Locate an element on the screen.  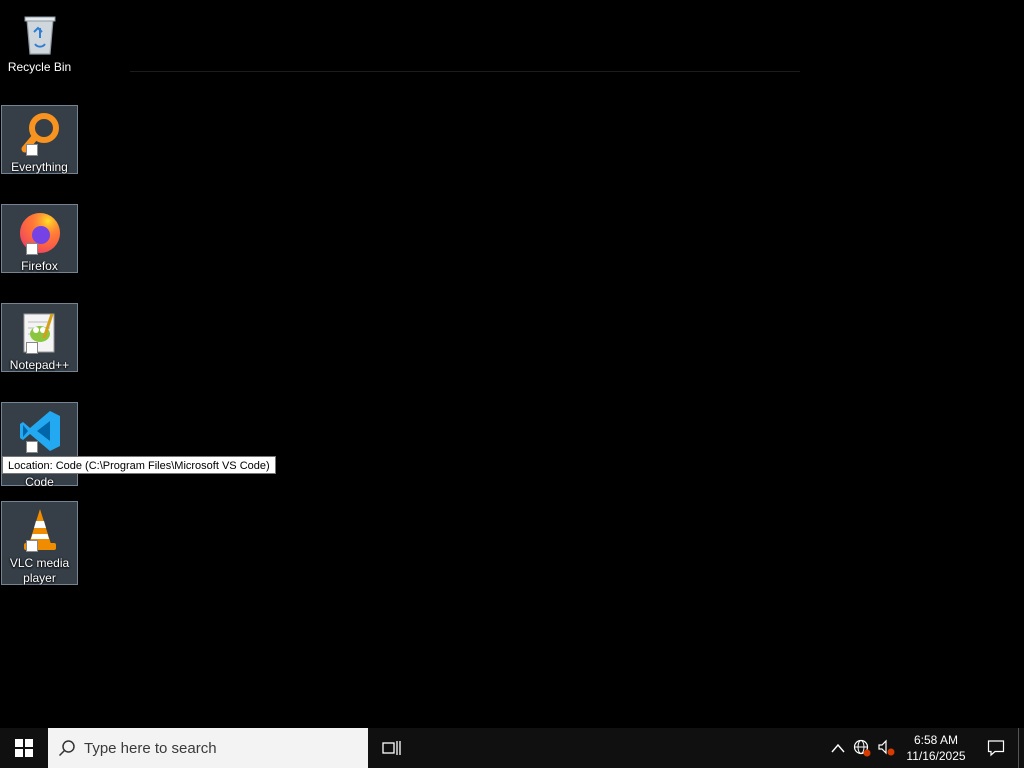
chevron-up-icon is located at coordinates (838, 748).